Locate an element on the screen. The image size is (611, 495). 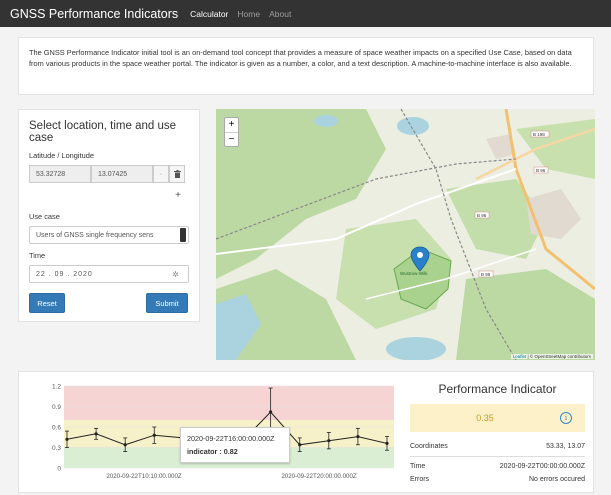
map-attribution: Leaflet | © OpenStreetMap contributors is located at coordinates (551, 356).